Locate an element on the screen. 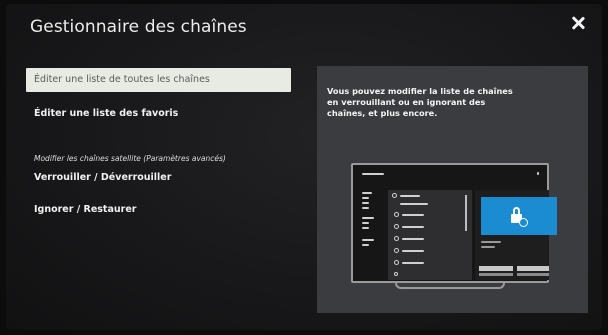 The image size is (608, 335). tv-frame is located at coordinates (454, 223).